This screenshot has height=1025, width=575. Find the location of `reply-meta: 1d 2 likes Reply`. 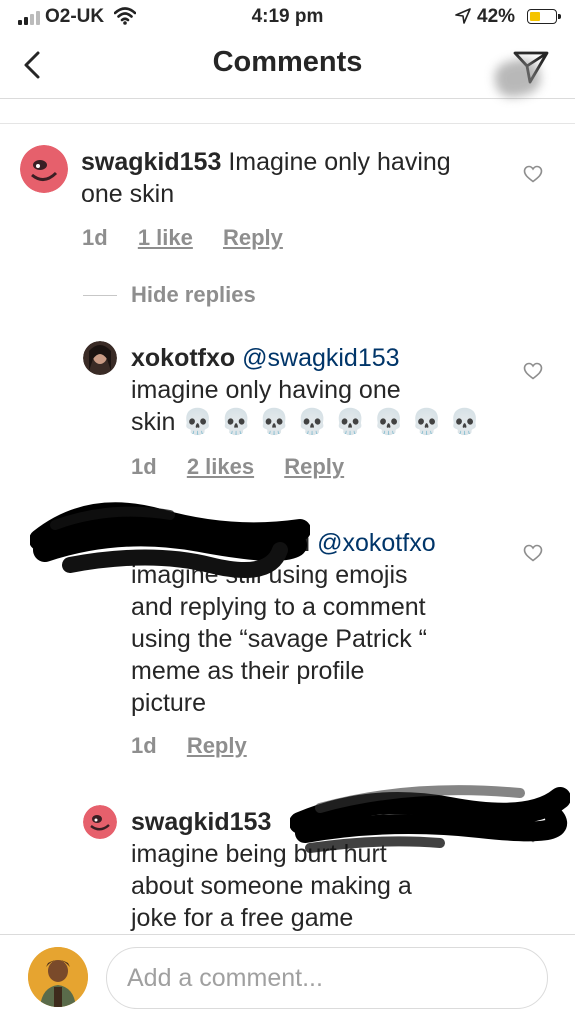

reply-meta: 1d 2 likes Reply is located at coordinates (249, 467).